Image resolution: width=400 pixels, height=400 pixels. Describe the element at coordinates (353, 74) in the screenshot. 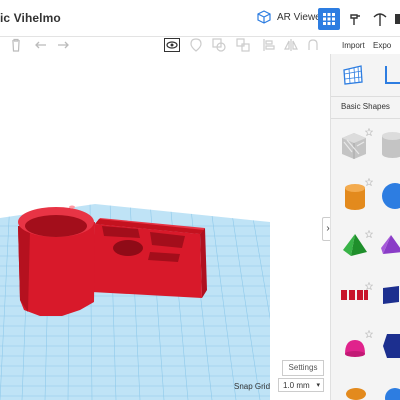

I see `workplane-shape-icon` at that location.